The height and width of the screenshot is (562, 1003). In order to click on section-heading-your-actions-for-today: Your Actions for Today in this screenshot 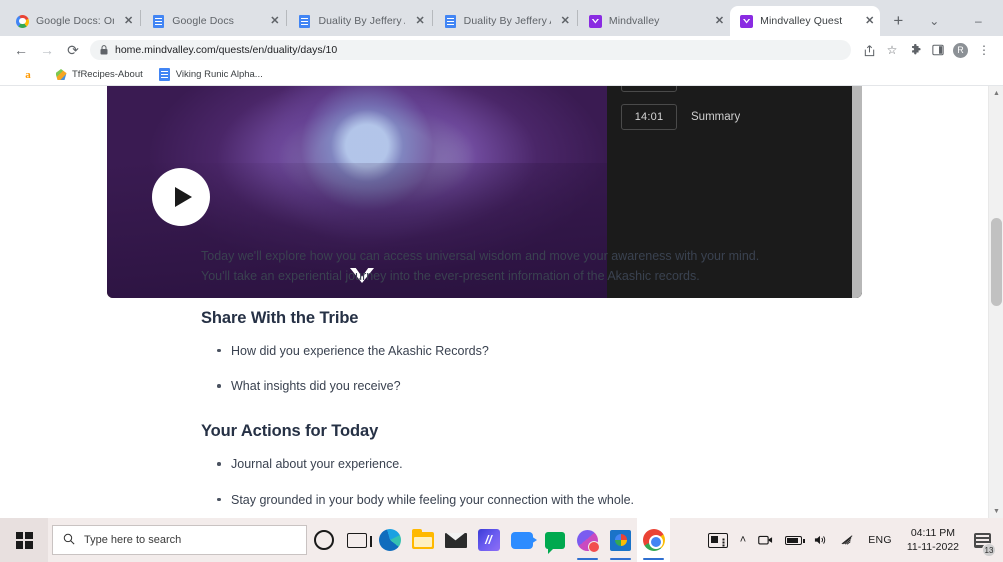, I will do `click(290, 431)`.